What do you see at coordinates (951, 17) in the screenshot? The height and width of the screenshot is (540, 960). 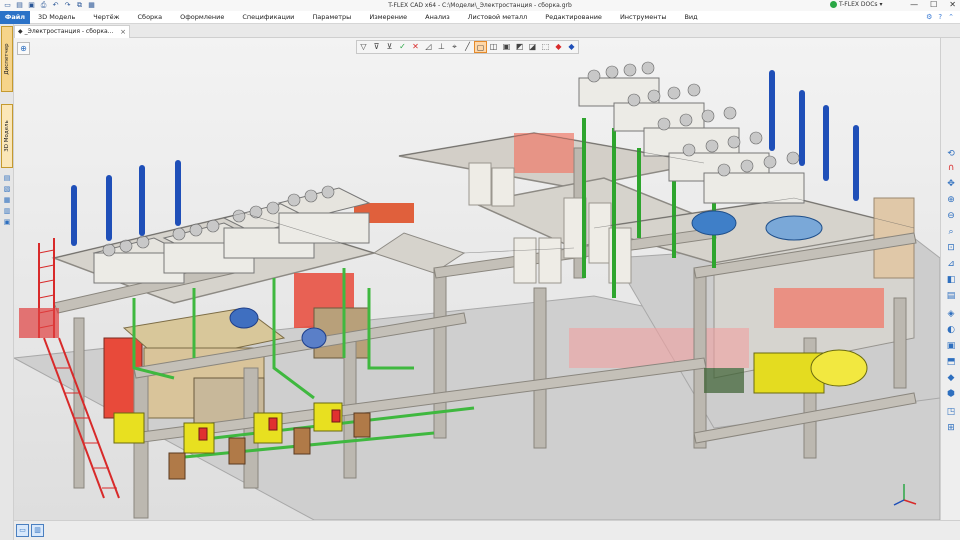 I see `restore-icon: ⌃` at bounding box center [951, 17].